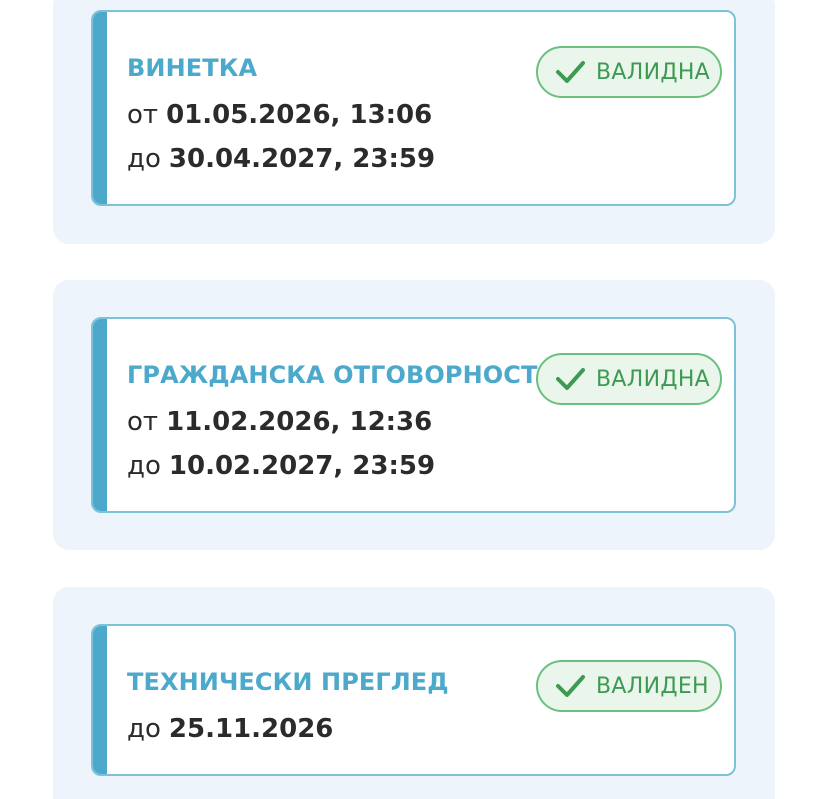  I want to click on valid-to-line: до 25.11.2026, so click(230, 729).